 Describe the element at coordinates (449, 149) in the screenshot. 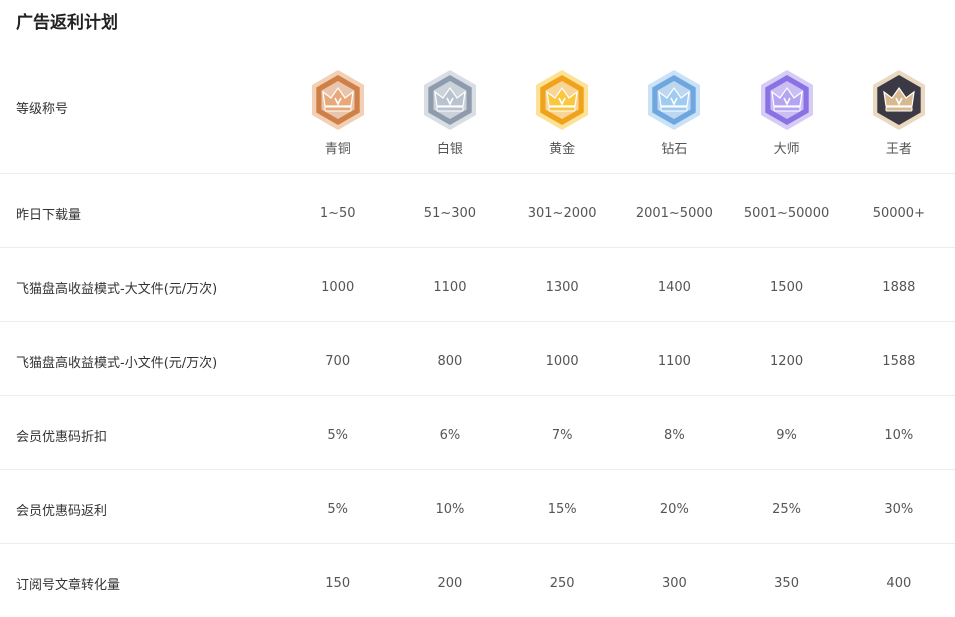

I see `tier-name: 白银` at that location.